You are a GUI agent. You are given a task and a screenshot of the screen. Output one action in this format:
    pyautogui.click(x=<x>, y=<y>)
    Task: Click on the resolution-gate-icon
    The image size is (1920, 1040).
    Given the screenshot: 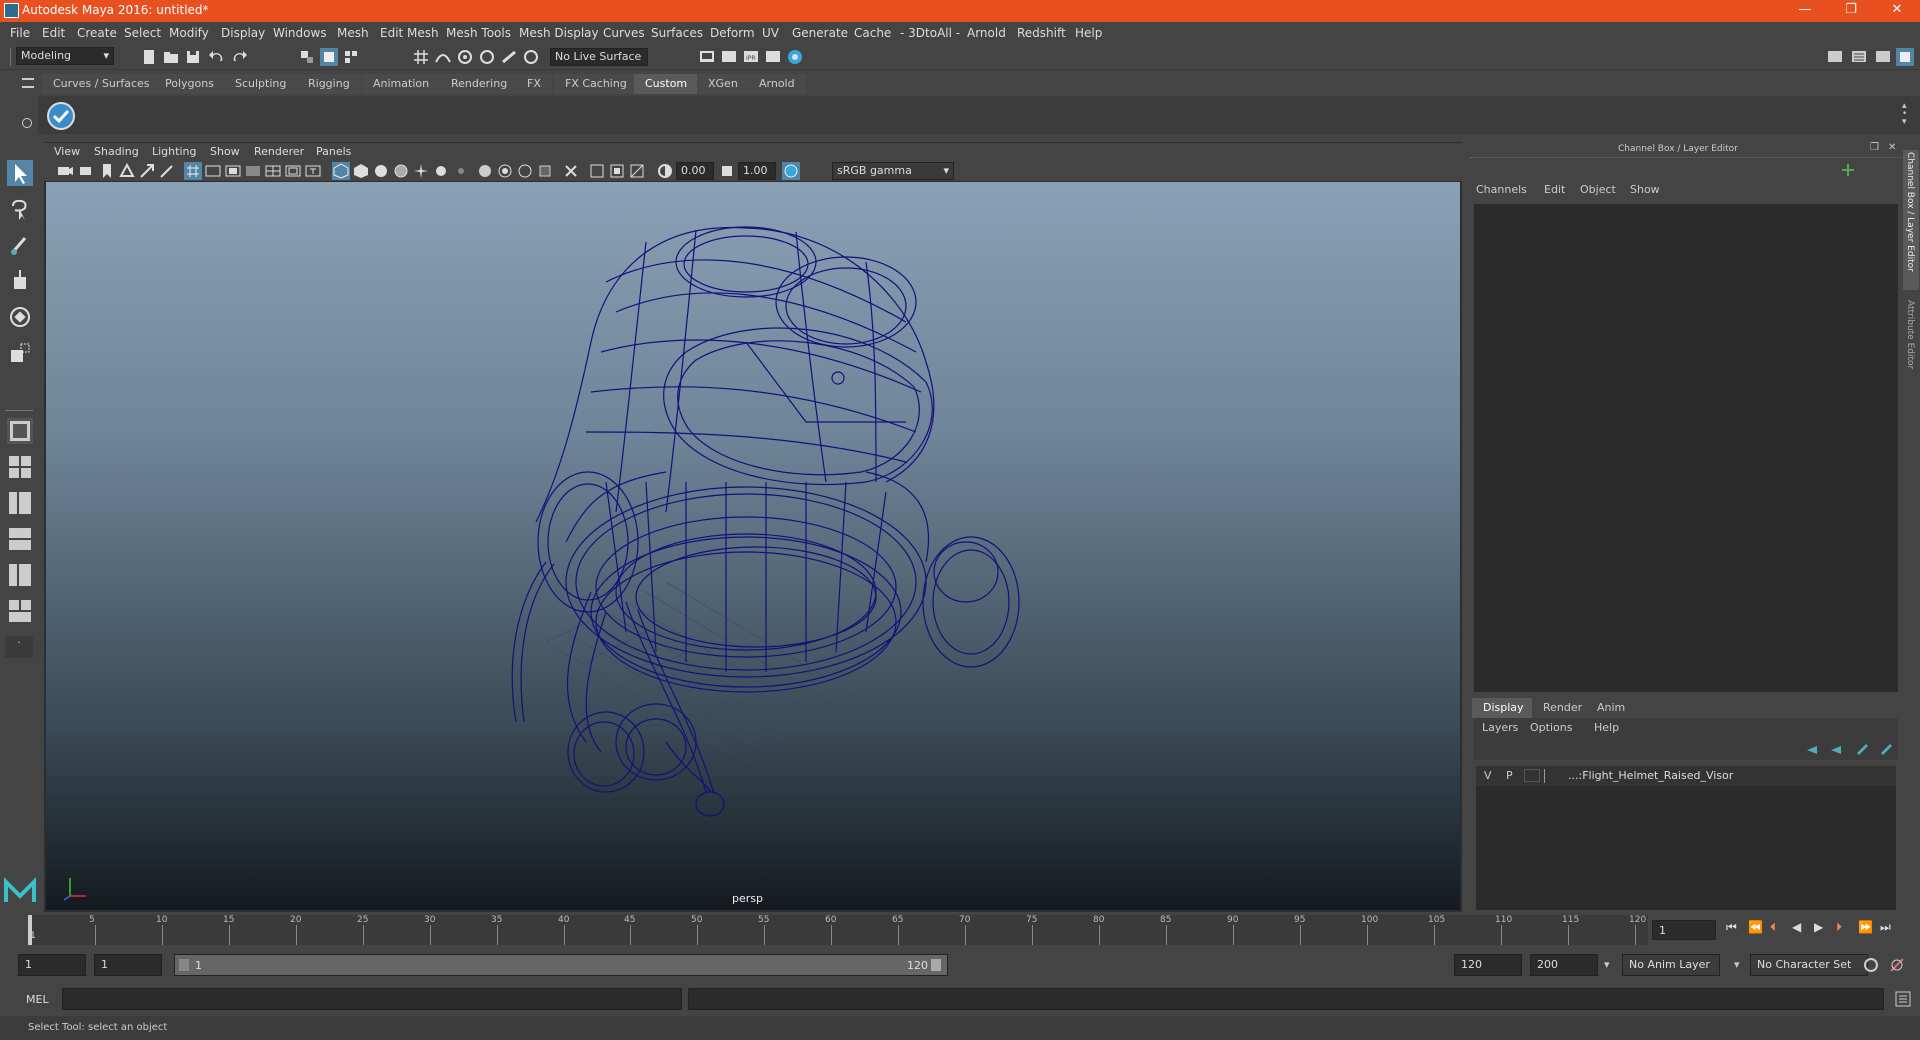 What is the action you would take?
    pyautogui.click(x=233, y=171)
    